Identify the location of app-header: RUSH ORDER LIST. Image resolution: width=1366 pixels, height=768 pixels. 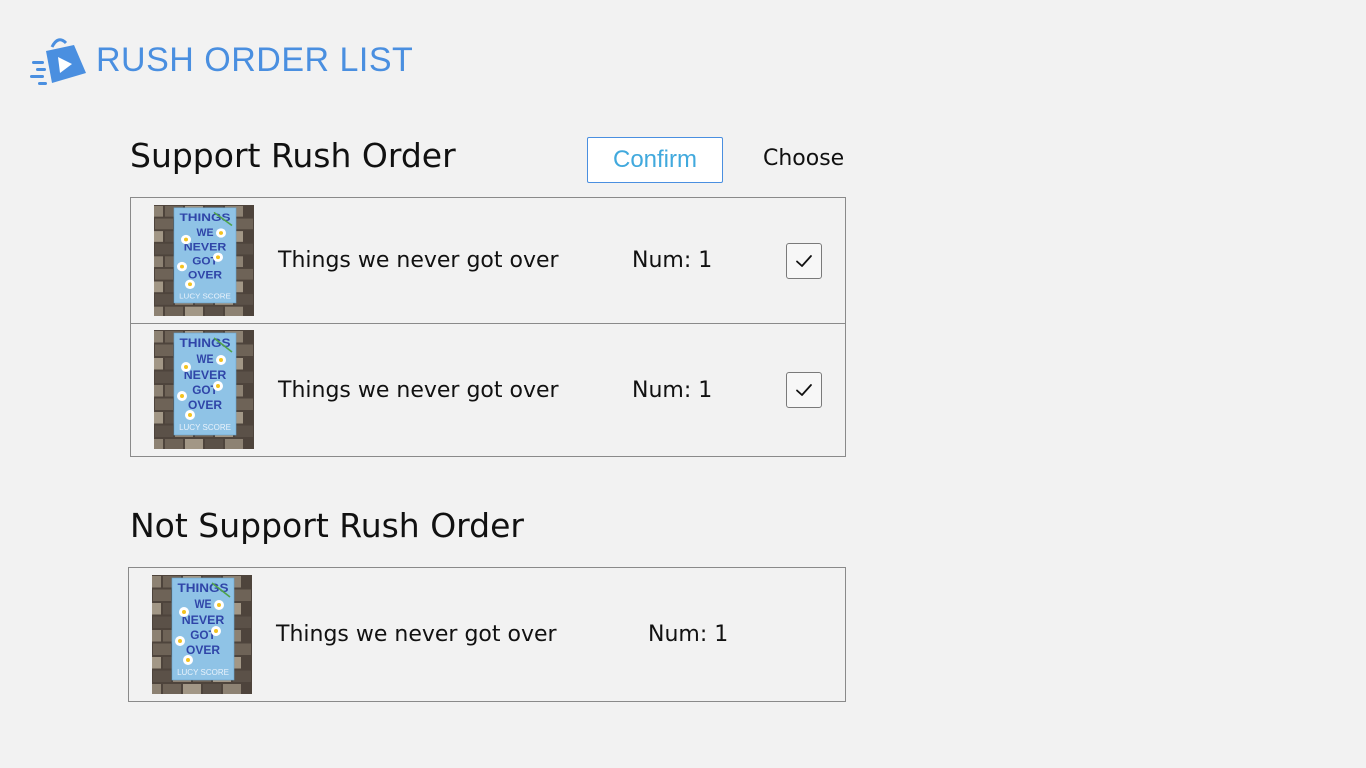
(221, 60).